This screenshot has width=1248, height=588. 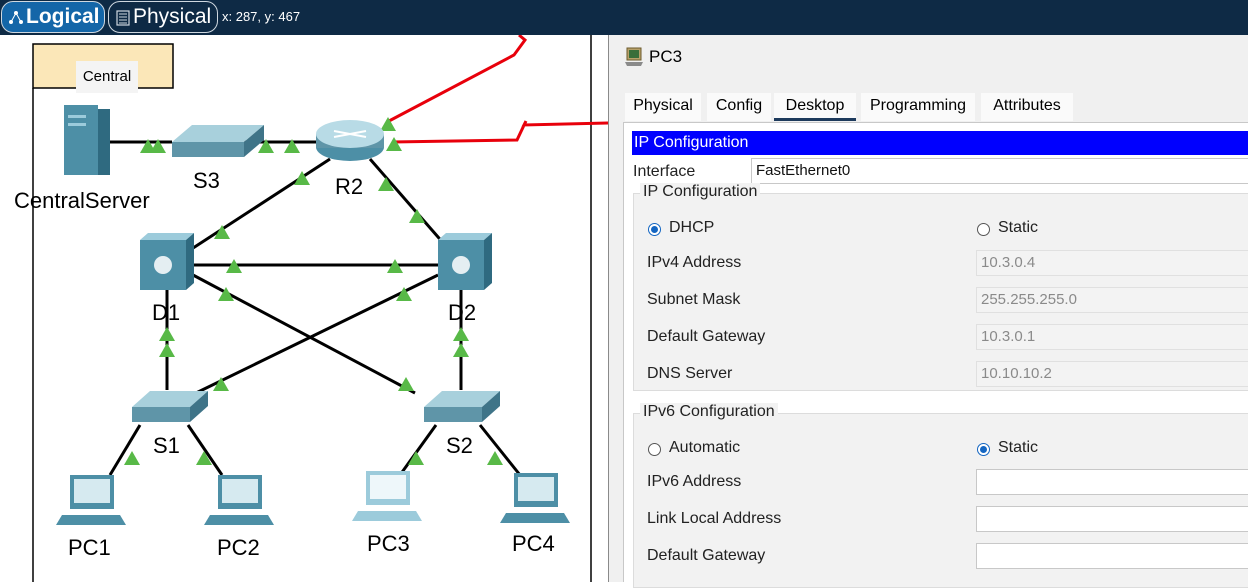 What do you see at coordinates (624, 17) in the screenshot?
I see `workspace-toolbar: Logical Physical x: 287, y: 467` at bounding box center [624, 17].